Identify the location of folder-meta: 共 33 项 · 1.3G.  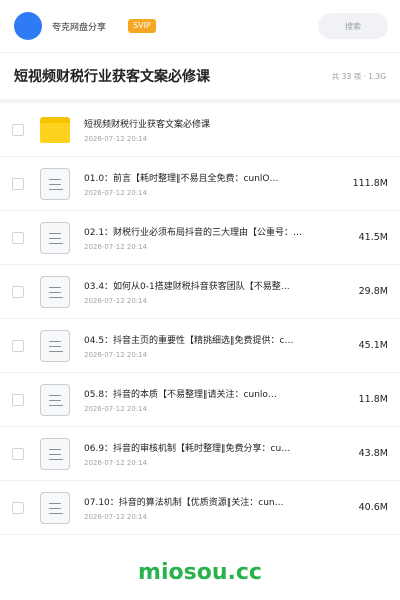
(358, 76).